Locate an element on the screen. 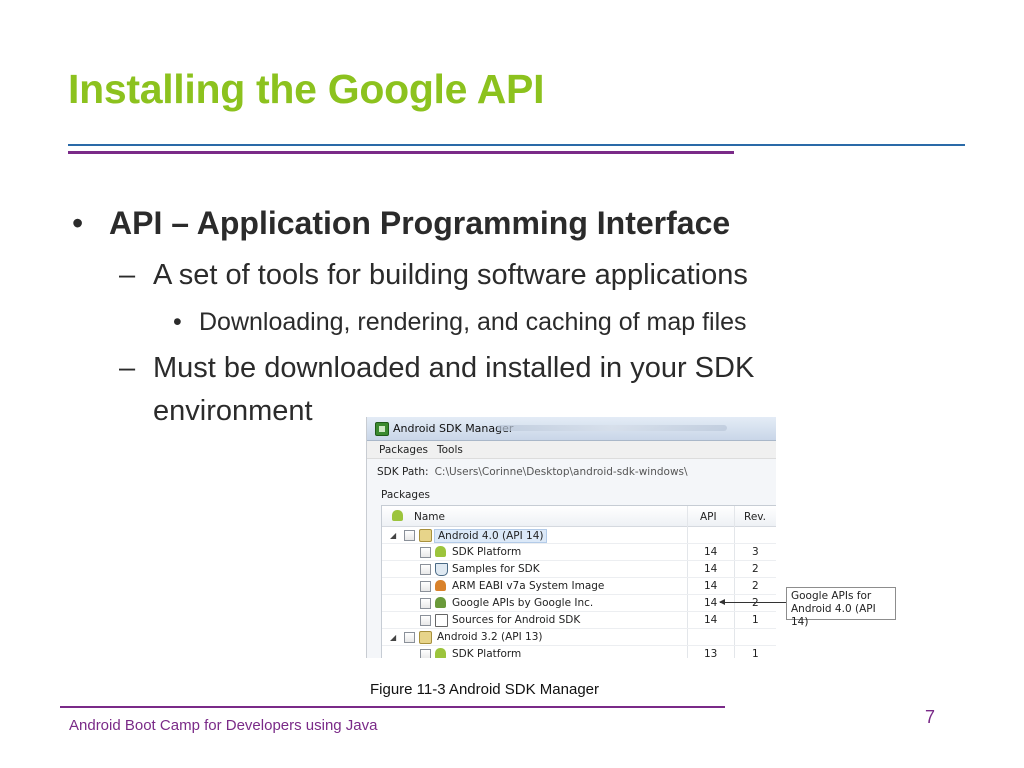 The image size is (1024, 768). callout-arrow-icon is located at coordinates (752, 602).